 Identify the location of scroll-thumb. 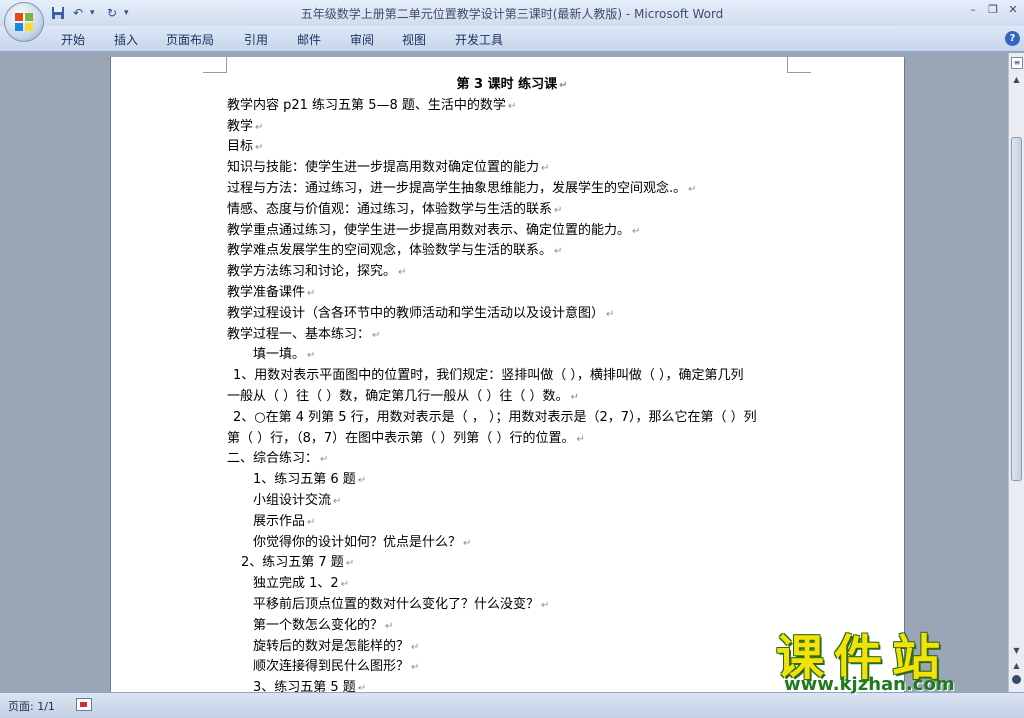
(1016, 309).